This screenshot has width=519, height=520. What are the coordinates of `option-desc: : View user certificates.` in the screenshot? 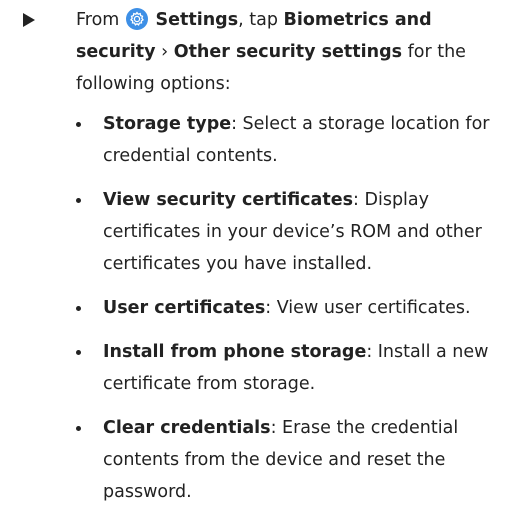 It's located at (368, 308).